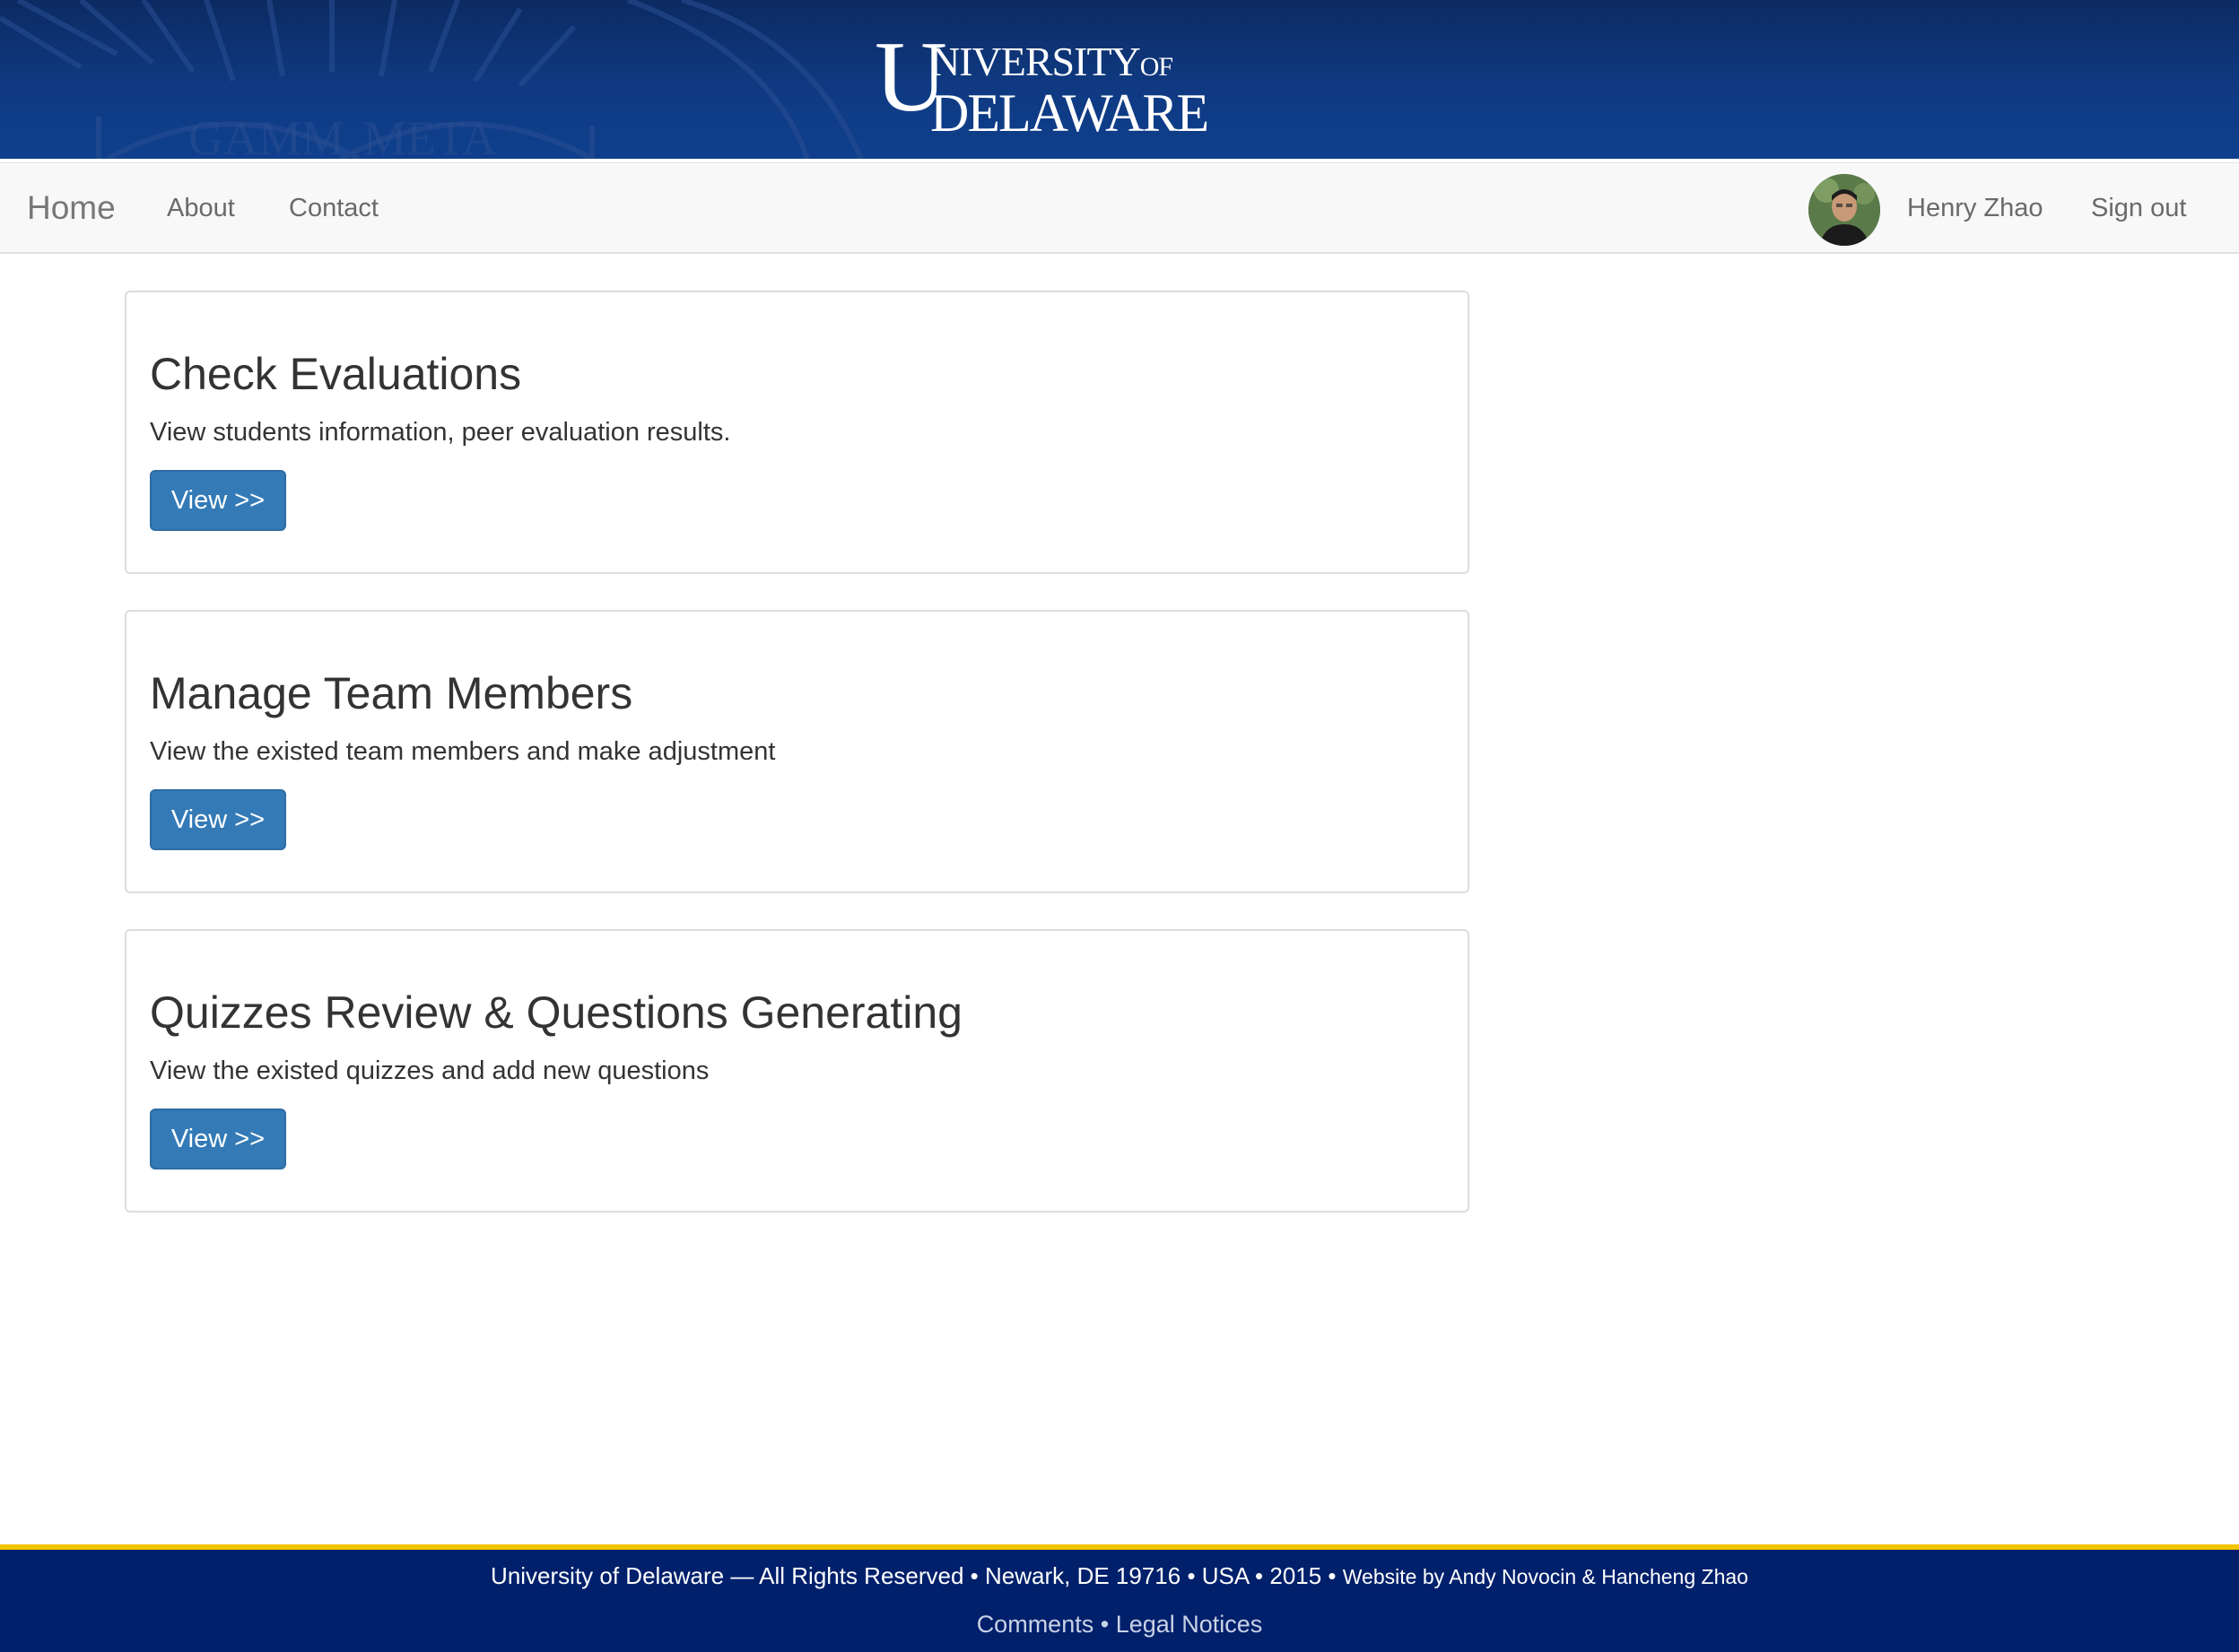 Image resolution: width=2239 pixels, height=1652 pixels. I want to click on seal-text-left: GAMM, so click(266, 135).